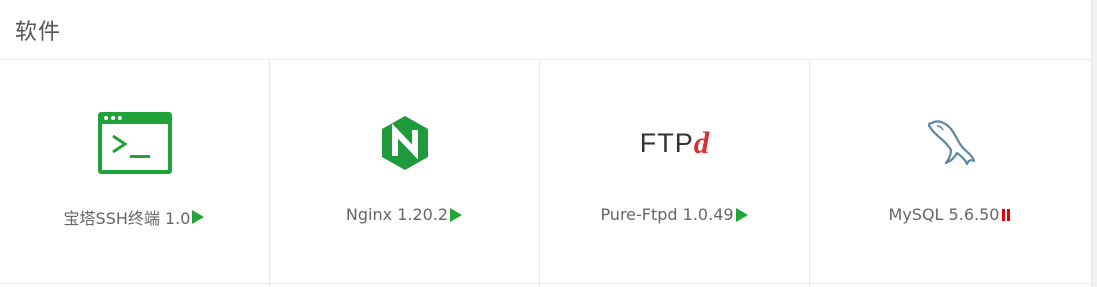  What do you see at coordinates (404, 143) in the screenshot?
I see `nginx-icon` at bounding box center [404, 143].